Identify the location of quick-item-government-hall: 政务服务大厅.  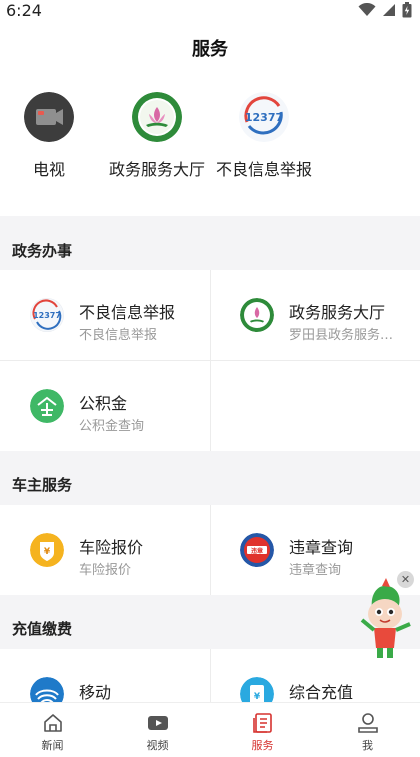
(157, 136).